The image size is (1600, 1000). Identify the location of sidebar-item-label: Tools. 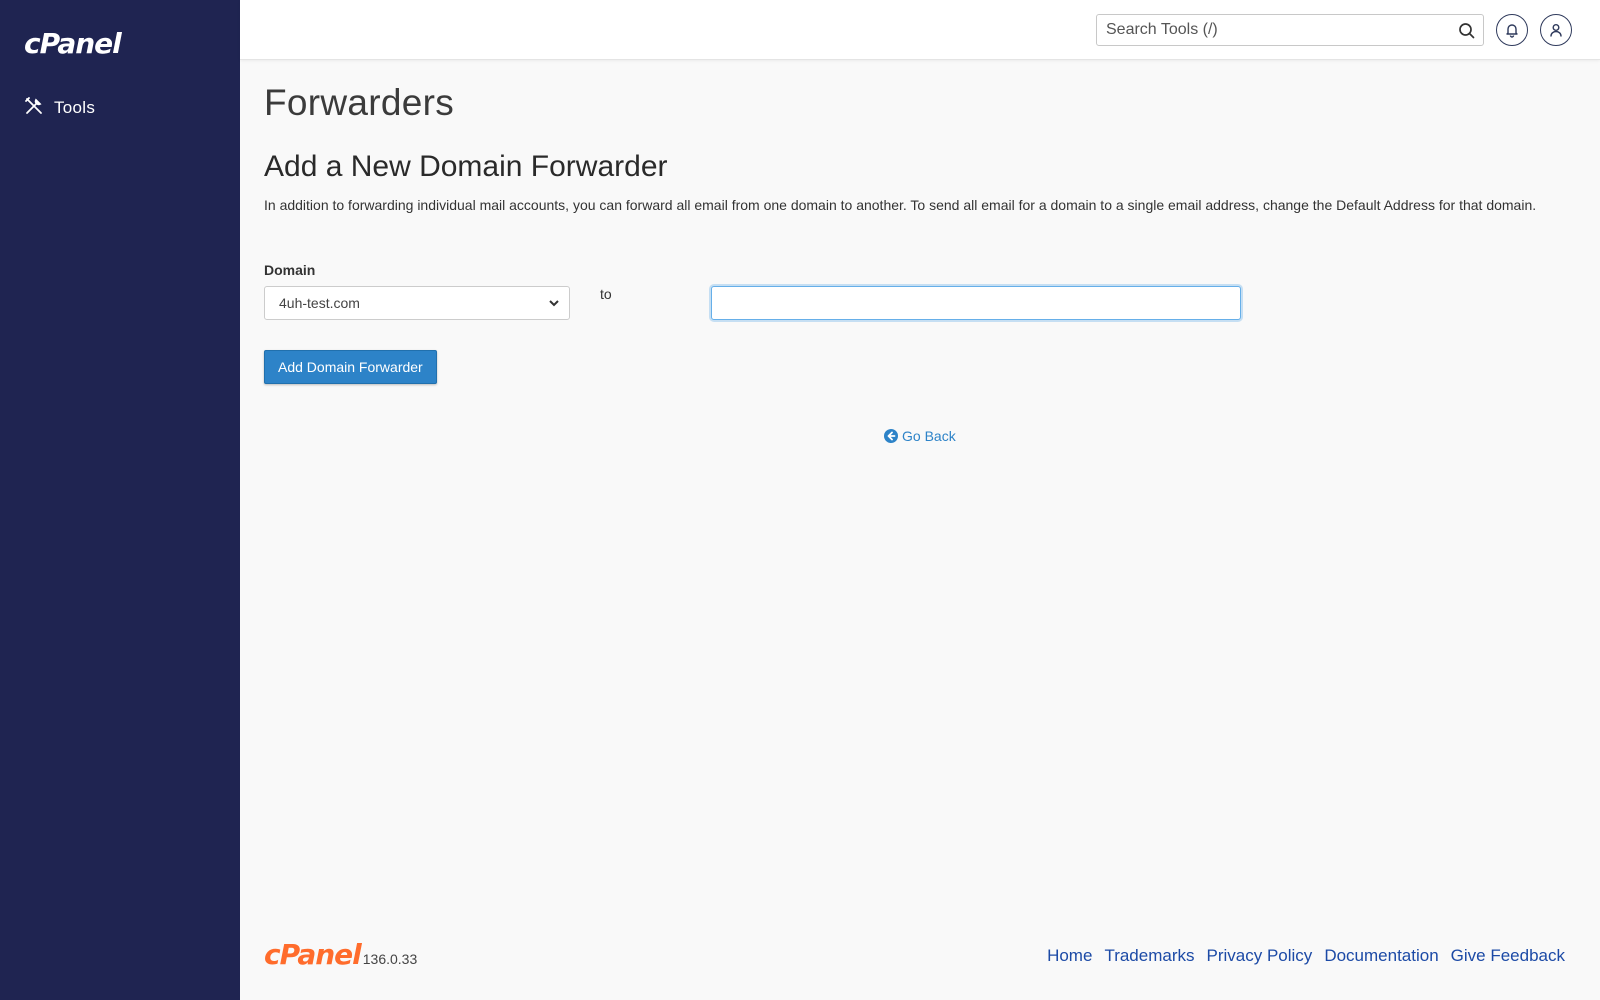
(75, 107).